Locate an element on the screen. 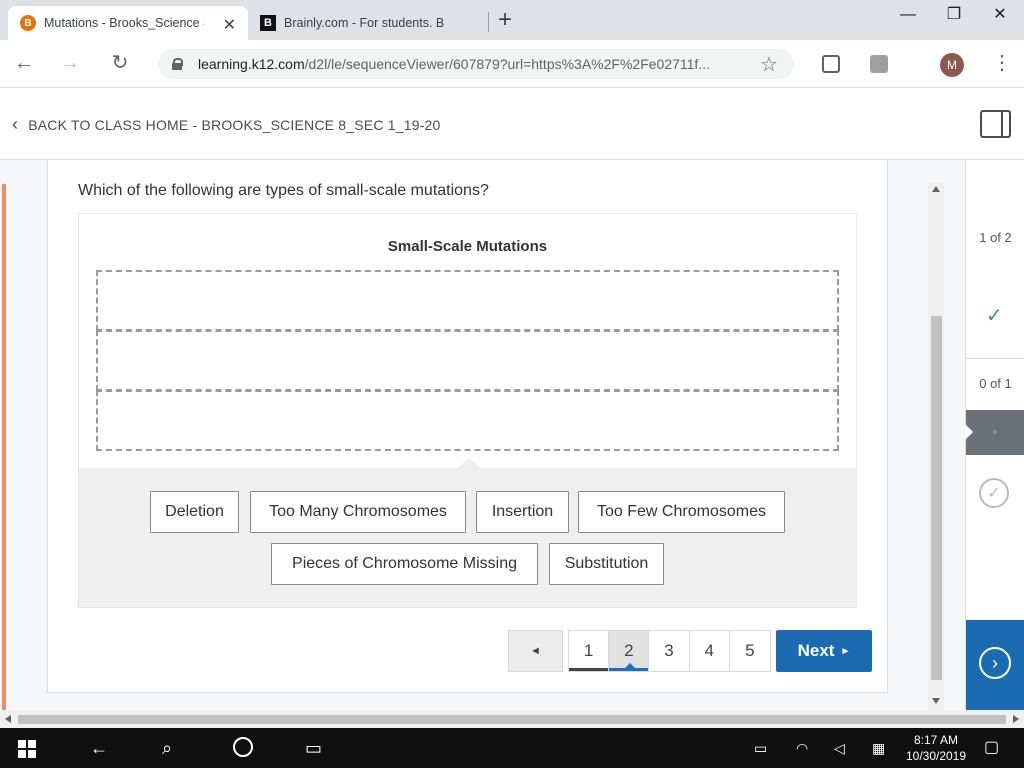 The height and width of the screenshot is (768, 1024). scroll-right-icon is located at coordinates (1016, 719).